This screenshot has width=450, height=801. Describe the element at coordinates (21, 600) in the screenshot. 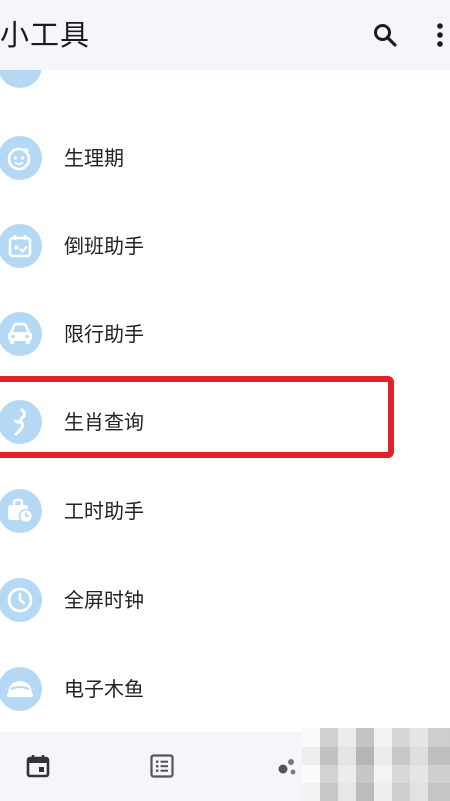

I see `clock-icon` at that location.